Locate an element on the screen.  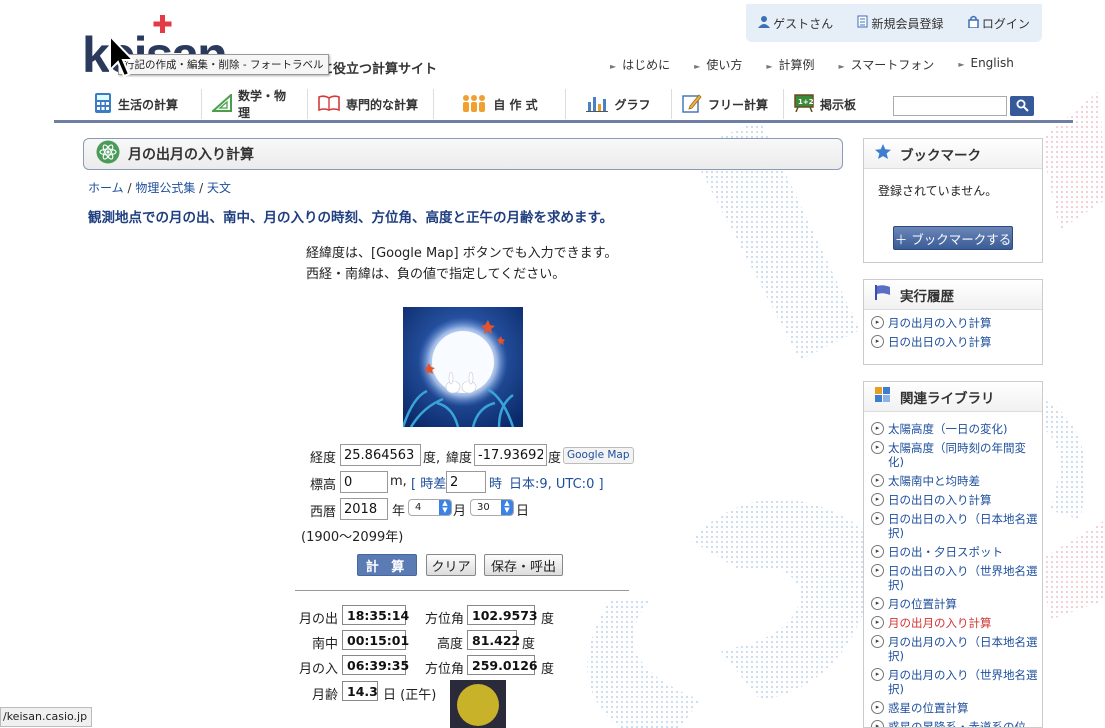
guest-link: ゲストさん is located at coordinates (795, 23).